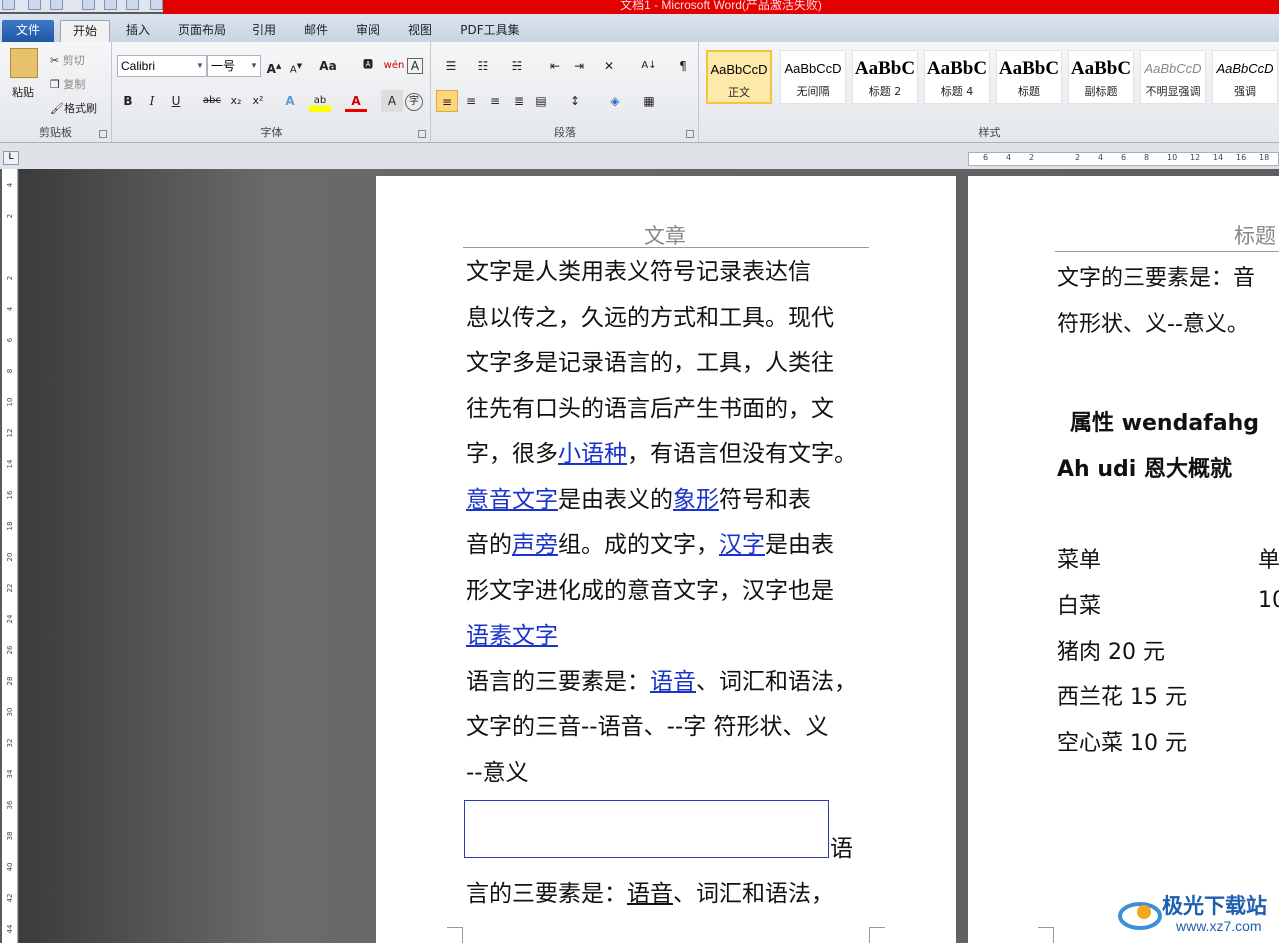 This screenshot has width=1279, height=943. What do you see at coordinates (555, 66) in the screenshot?
I see `decrease-indent-icon: ⇤` at bounding box center [555, 66].